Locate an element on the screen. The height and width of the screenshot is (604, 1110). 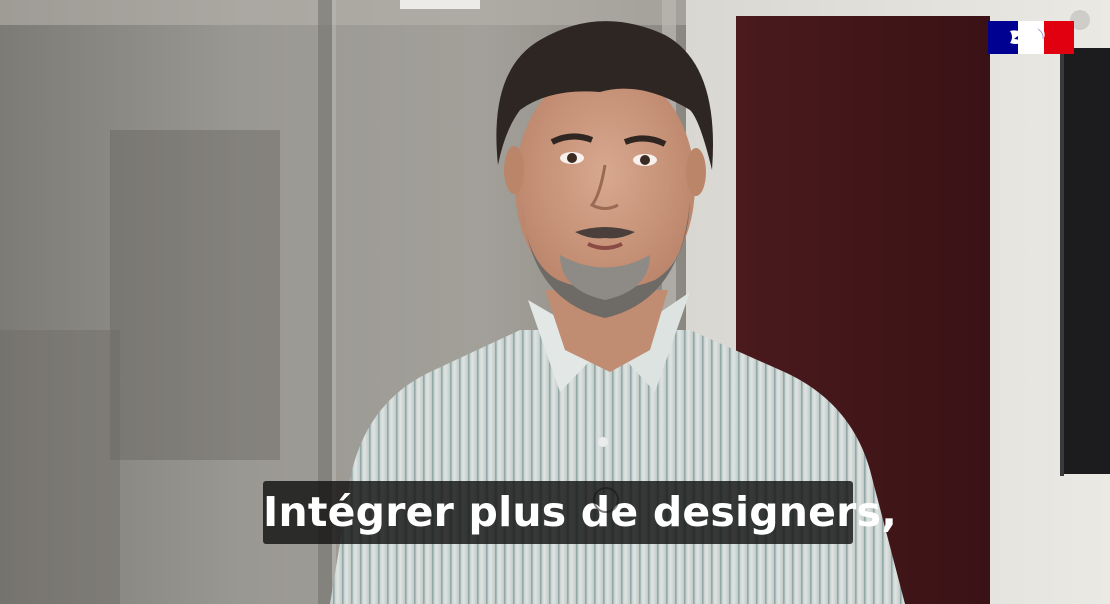
video-subtitle-text: Intégrer plus de designers, is located at coordinates (580, 512).